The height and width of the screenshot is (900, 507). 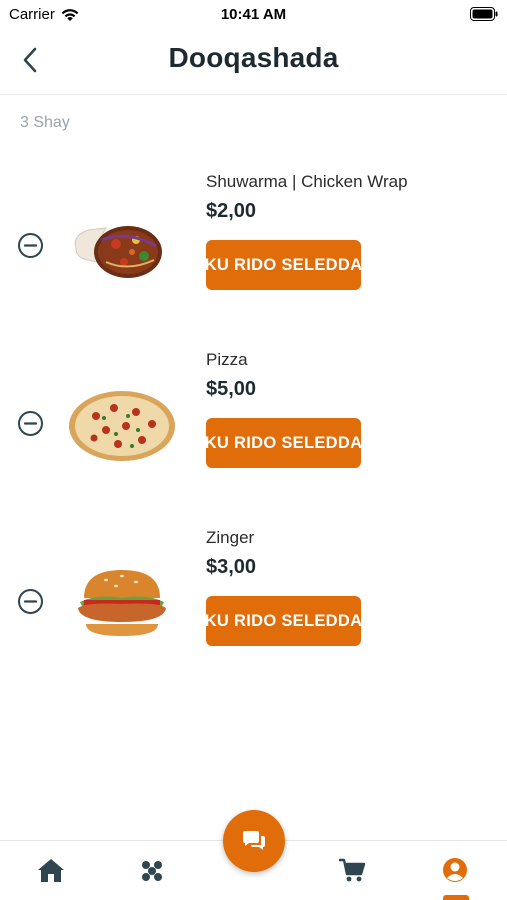 What do you see at coordinates (231, 389) in the screenshot?
I see `item-price: $5,00` at bounding box center [231, 389].